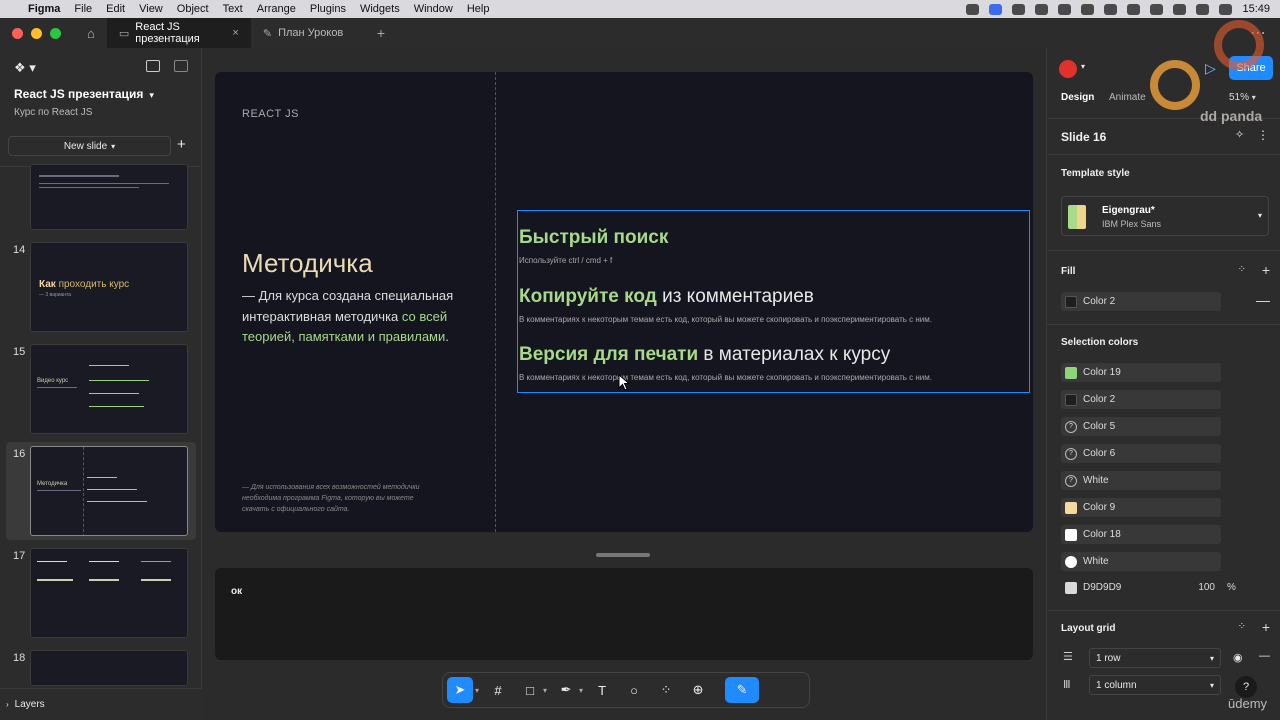  What do you see at coordinates (1266, 627) in the screenshot?
I see `add-grid-icon: +` at bounding box center [1266, 627].